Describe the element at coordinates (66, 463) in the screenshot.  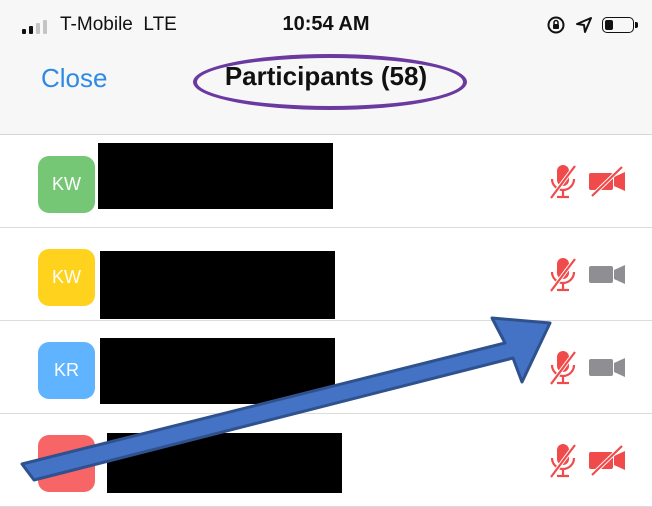
I see `avatar: KM` at that location.